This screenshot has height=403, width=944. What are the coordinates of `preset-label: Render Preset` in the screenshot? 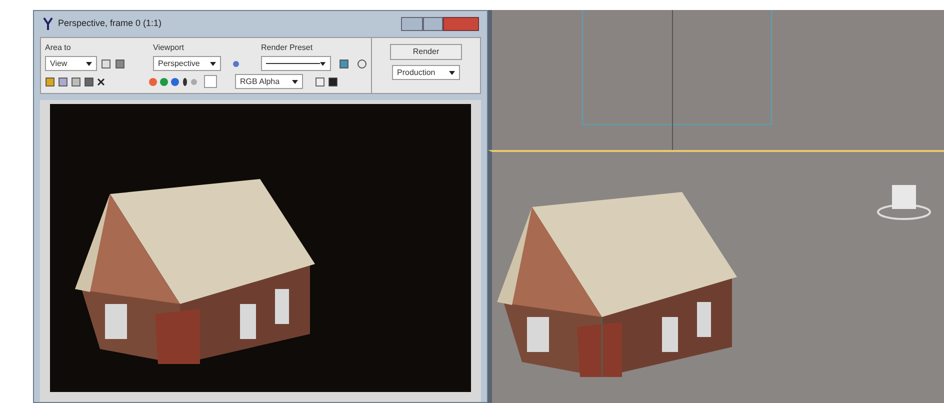 It's located at (287, 48).